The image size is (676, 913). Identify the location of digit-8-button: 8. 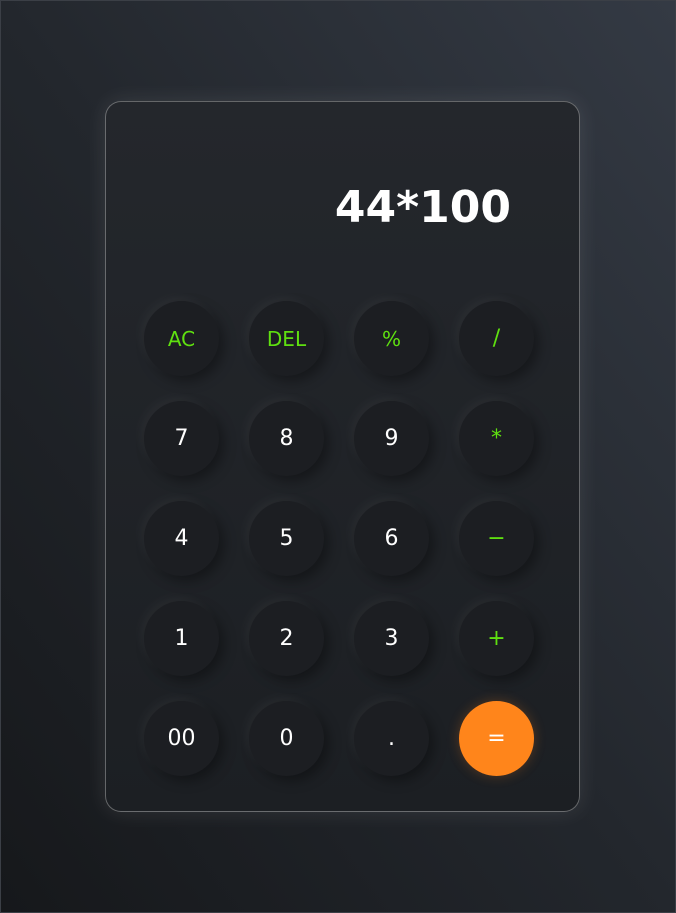
(286, 438).